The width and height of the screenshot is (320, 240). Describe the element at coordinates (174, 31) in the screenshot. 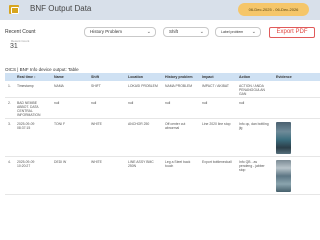

I see `shift-select-value: Shift` at that location.